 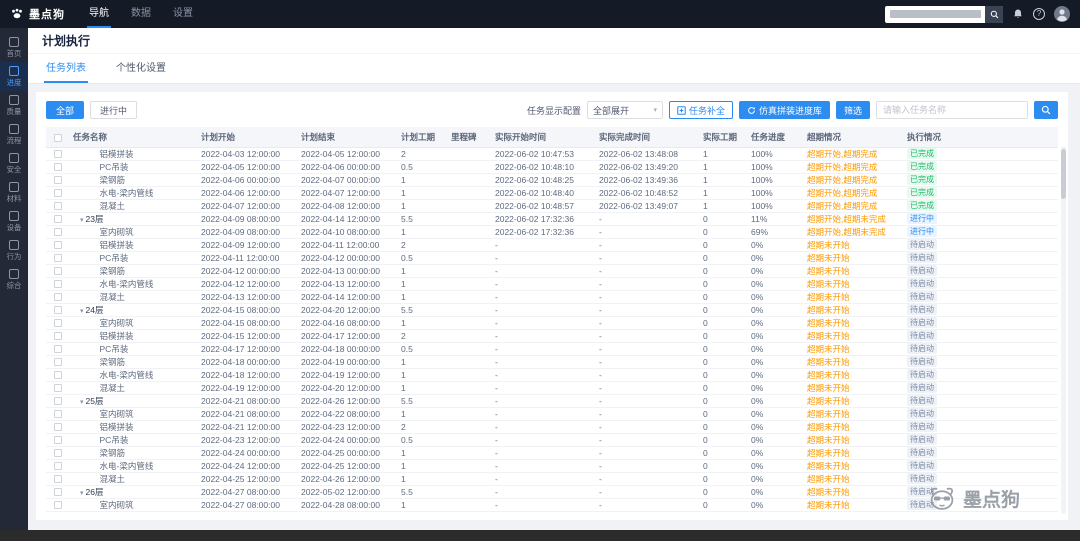 I want to click on nav-item-data: 数据, so click(x=141, y=14).